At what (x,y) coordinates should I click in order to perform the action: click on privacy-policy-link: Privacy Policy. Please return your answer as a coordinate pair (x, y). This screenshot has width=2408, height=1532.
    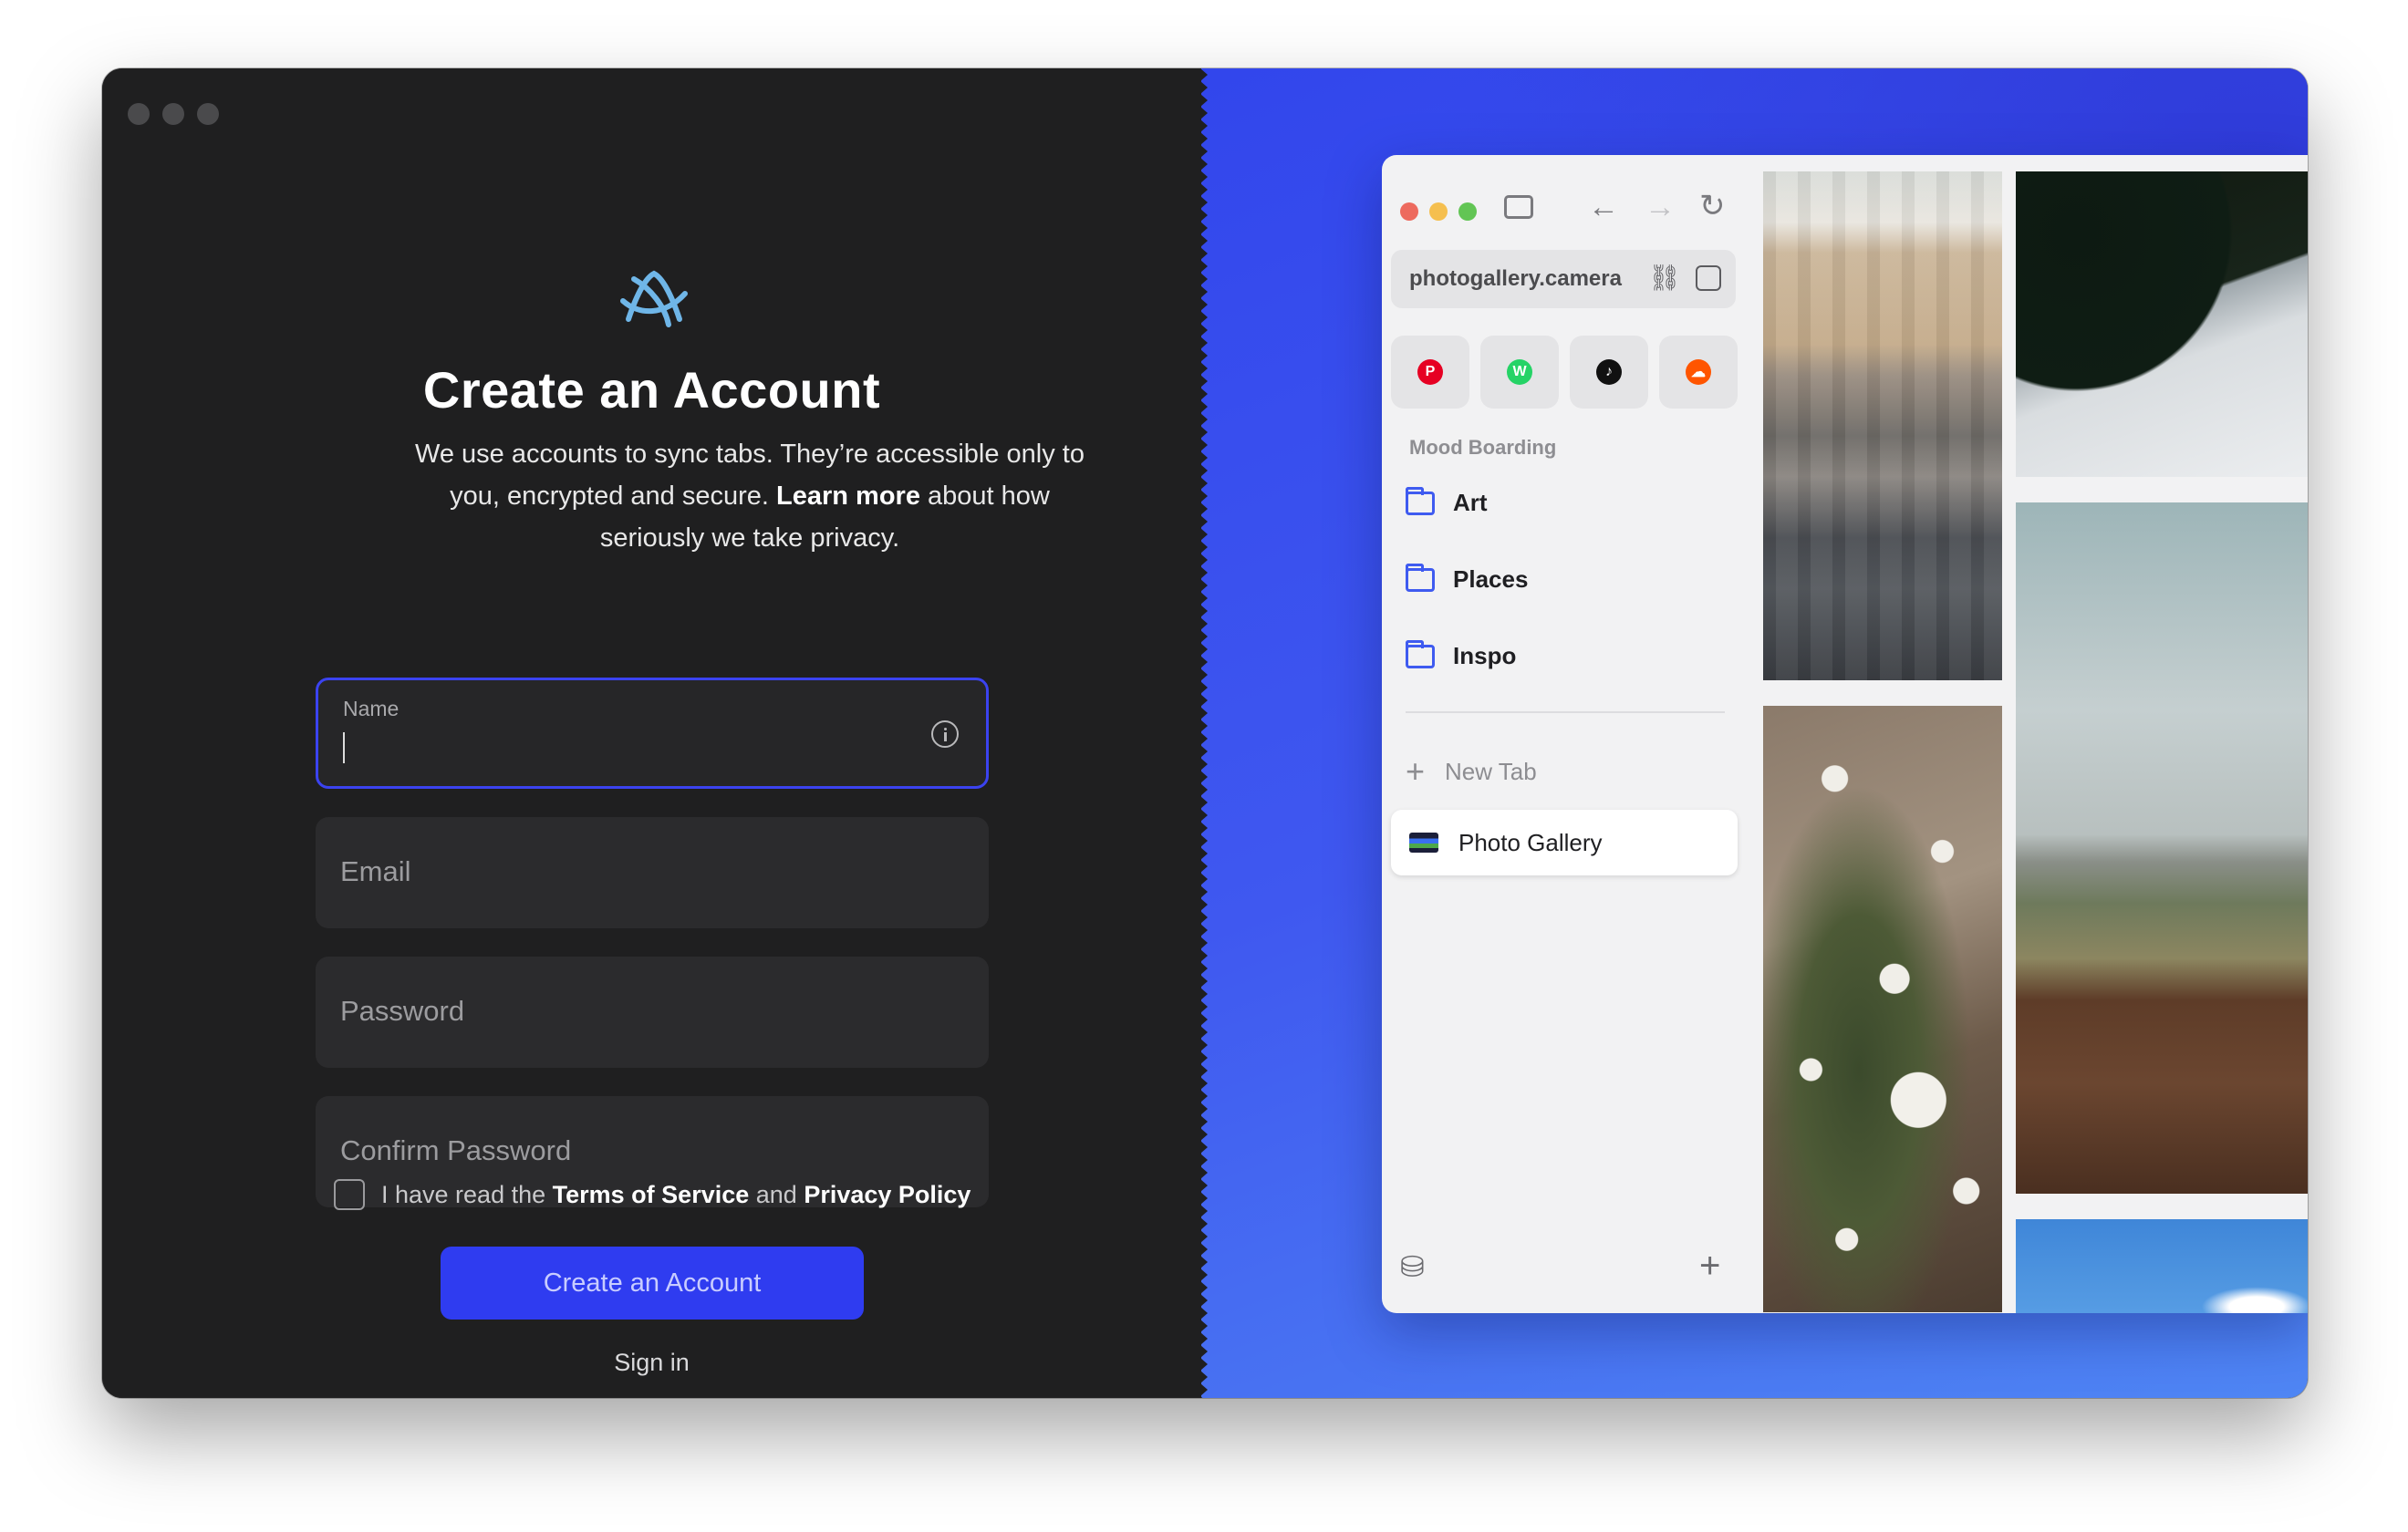
    Looking at the image, I should click on (887, 1194).